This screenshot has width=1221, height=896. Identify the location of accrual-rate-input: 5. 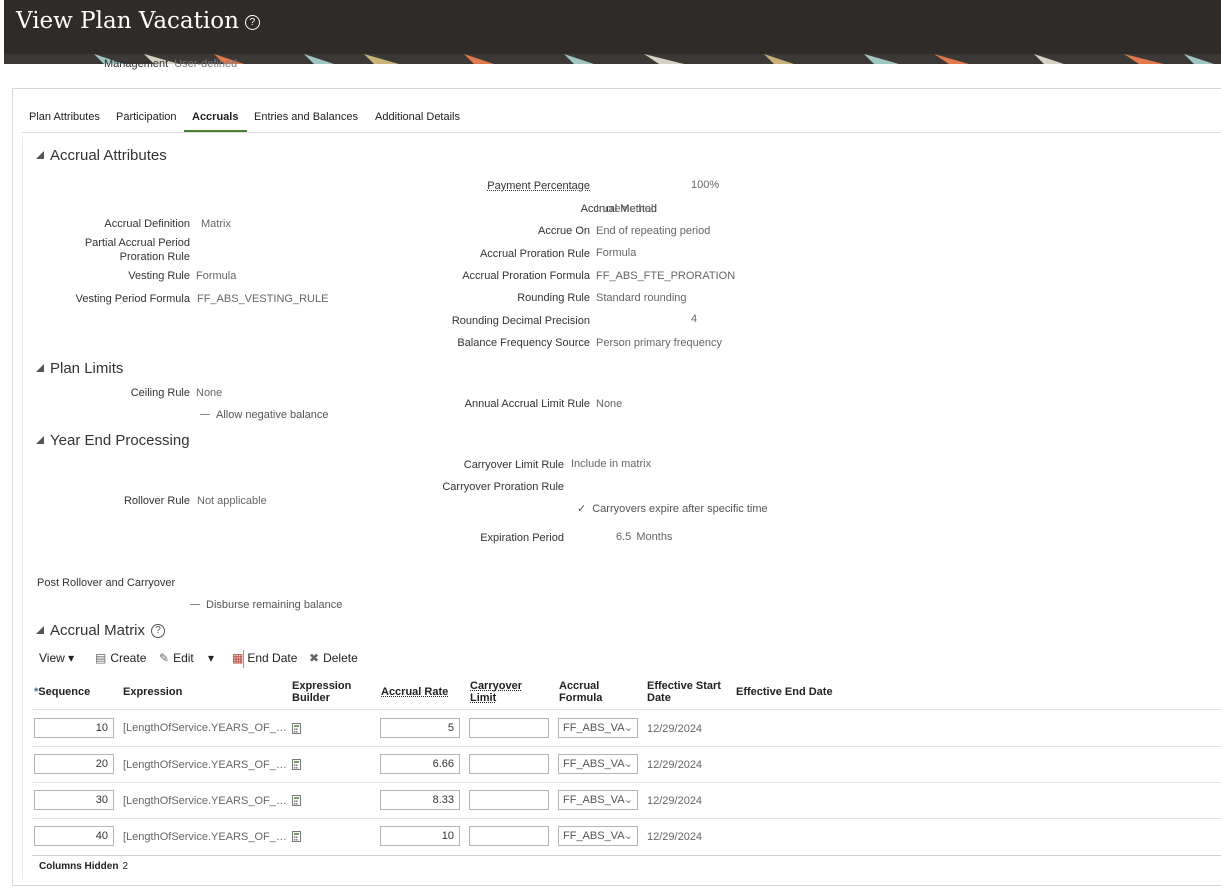
(420, 728).